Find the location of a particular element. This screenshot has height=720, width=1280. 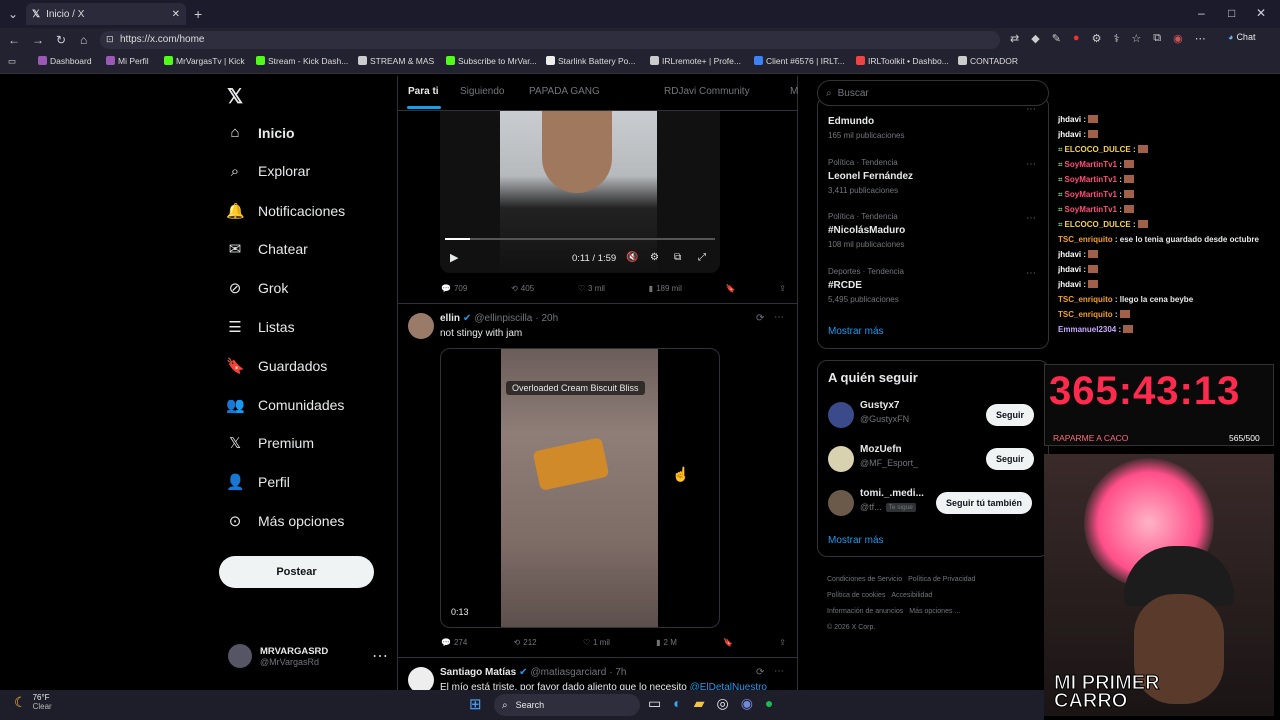

collections-icon: ⧉ is located at coordinates (1157, 38).